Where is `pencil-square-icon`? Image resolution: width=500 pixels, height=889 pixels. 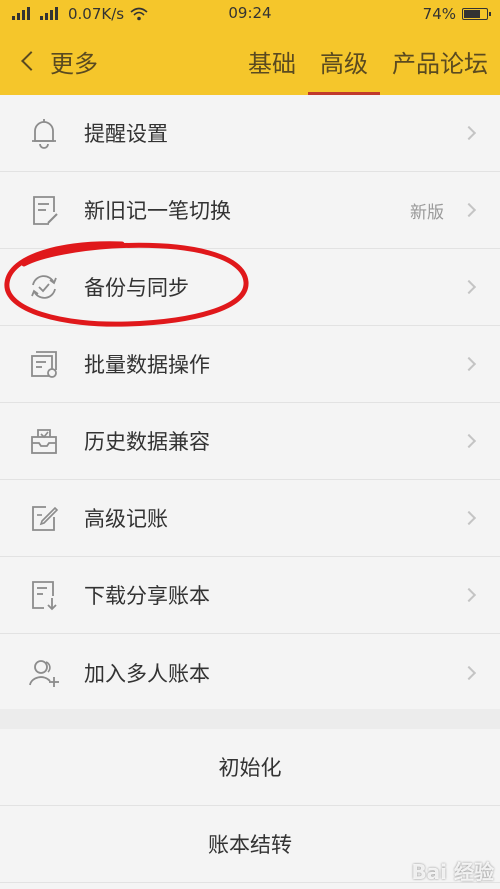 pencil-square-icon is located at coordinates (44, 518).